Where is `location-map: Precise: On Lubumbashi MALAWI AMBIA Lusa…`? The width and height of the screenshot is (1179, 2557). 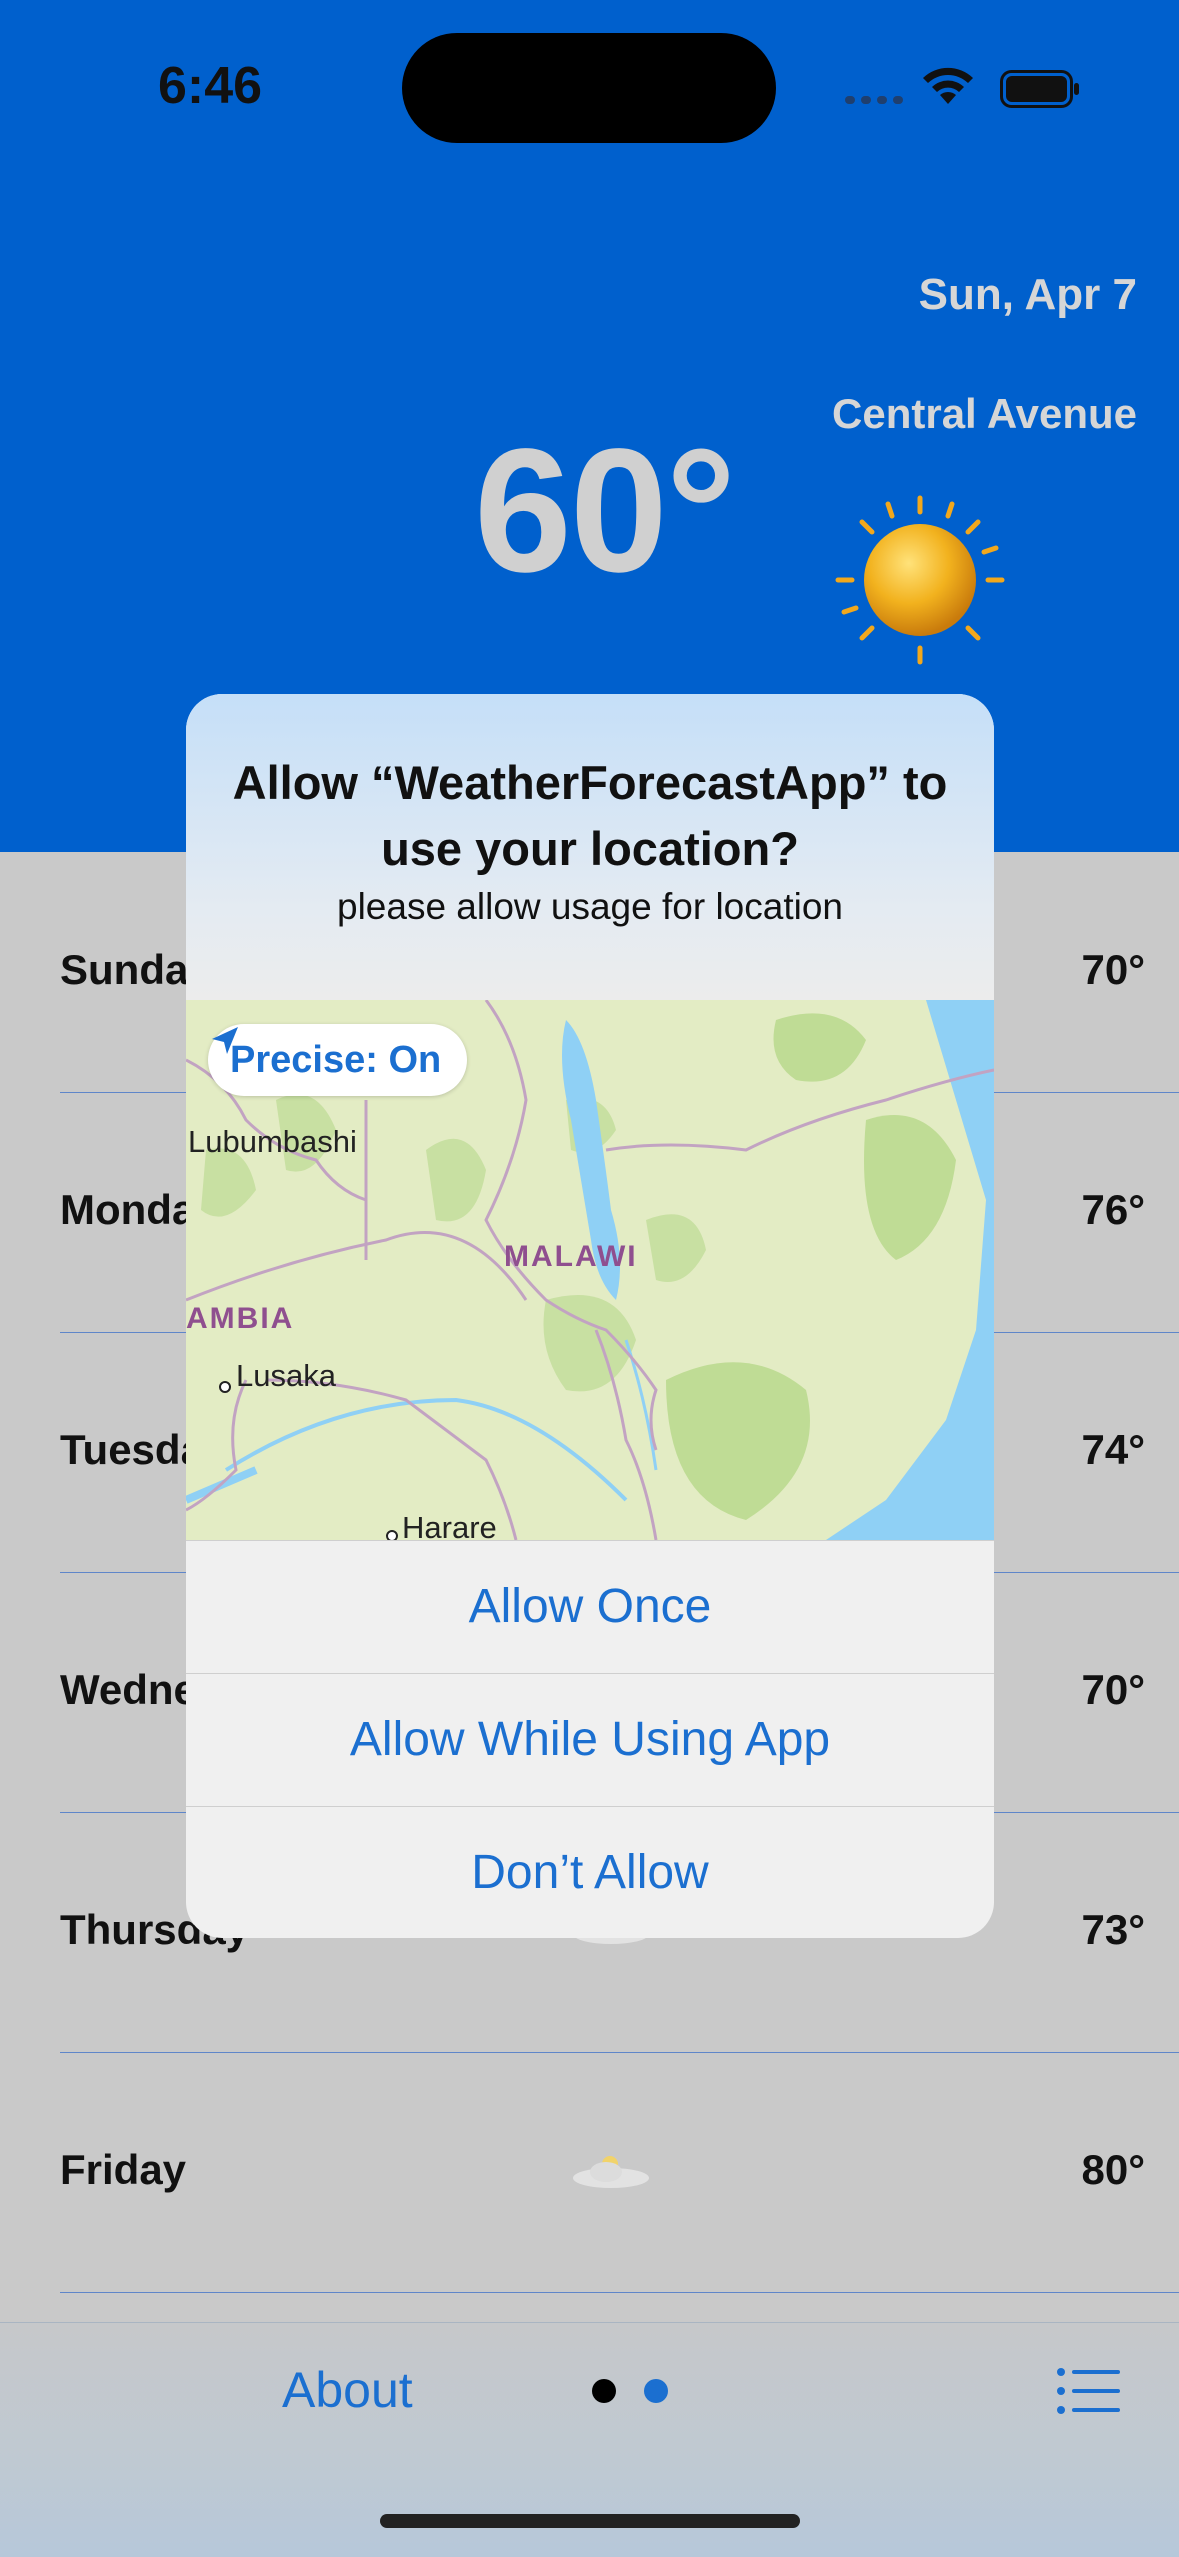
location-map: Precise: On Lubumbashi MALAWI AMBIA Lusa… is located at coordinates (590, 1270).